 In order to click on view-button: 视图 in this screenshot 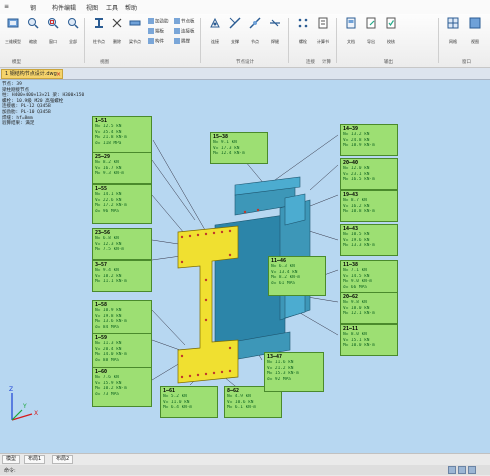, I will do `click(475, 36)`.